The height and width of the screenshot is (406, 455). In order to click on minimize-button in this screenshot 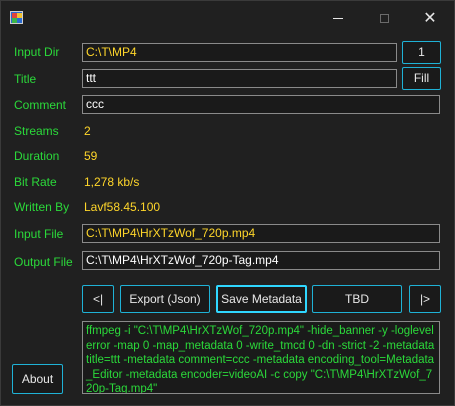, I will do `click(338, 18)`.